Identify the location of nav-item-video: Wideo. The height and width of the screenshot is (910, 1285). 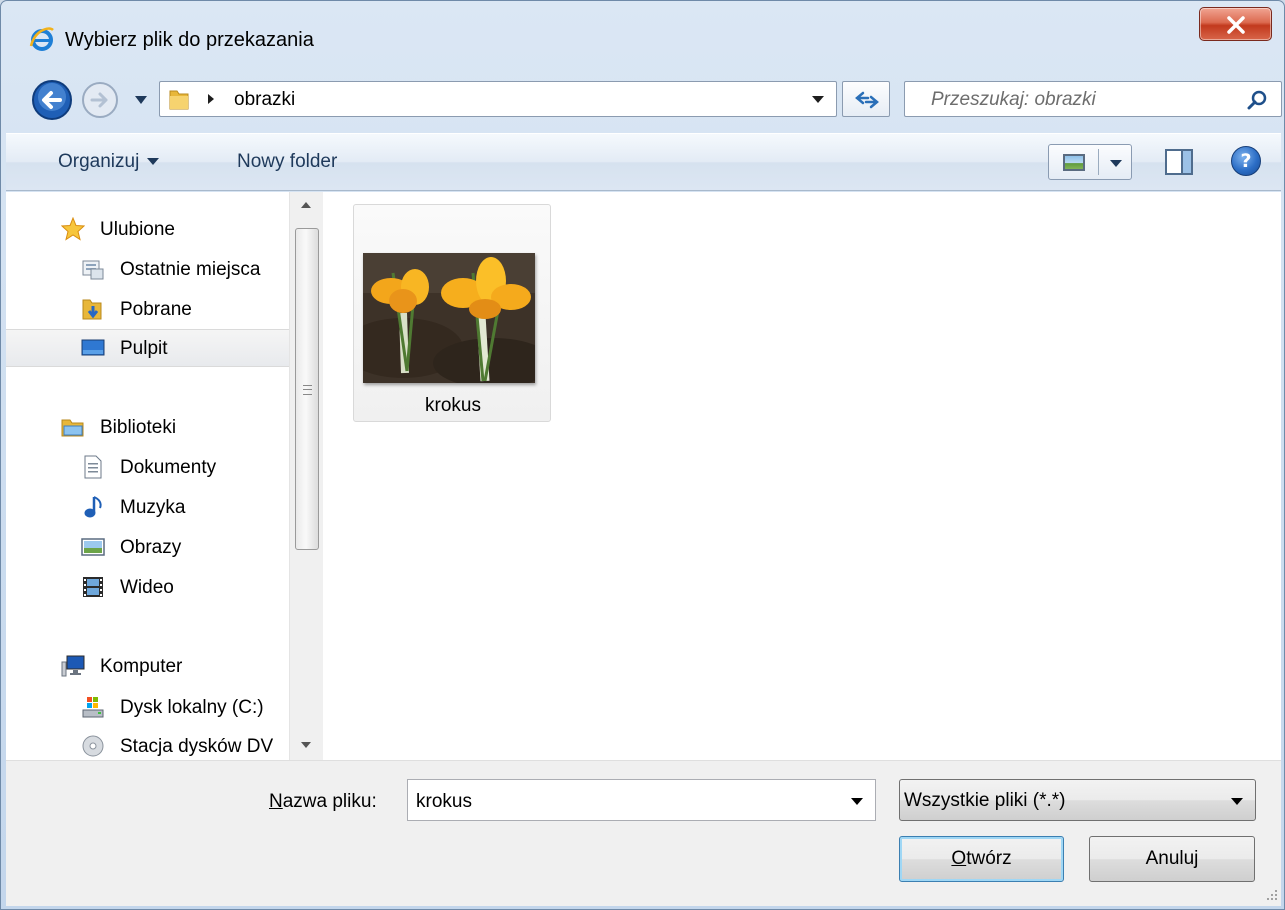
(147, 588).